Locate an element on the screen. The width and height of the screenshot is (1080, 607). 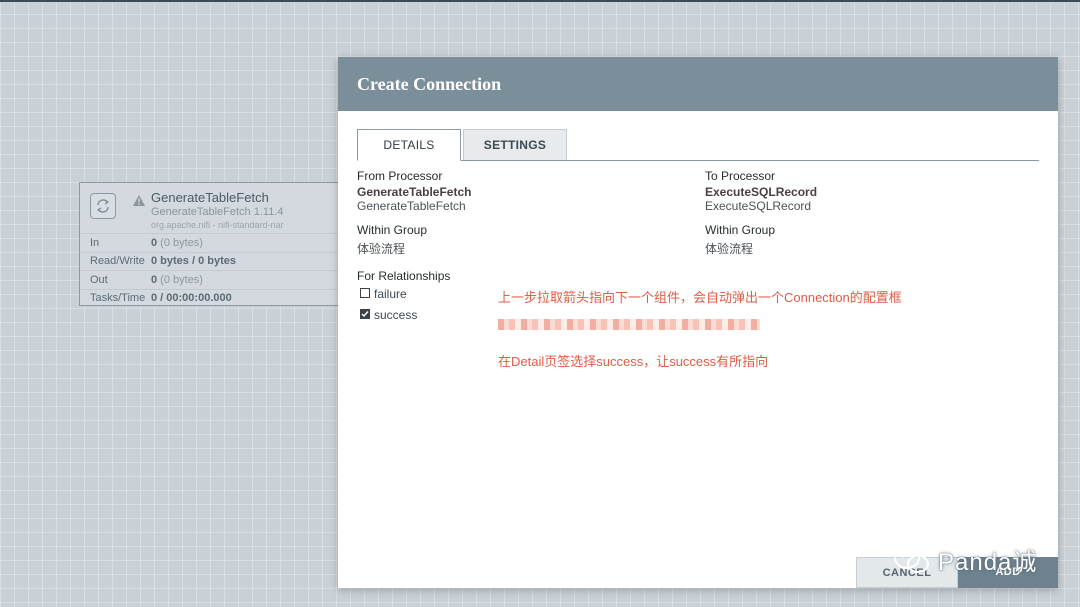
tab-details: DETAILS is located at coordinates (409, 145).